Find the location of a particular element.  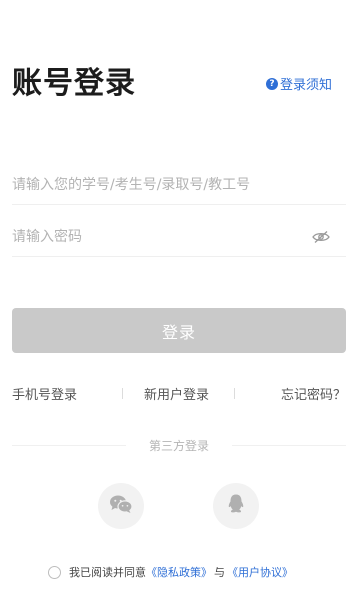

login-notice-label: 登录须知 is located at coordinates (305, 85).